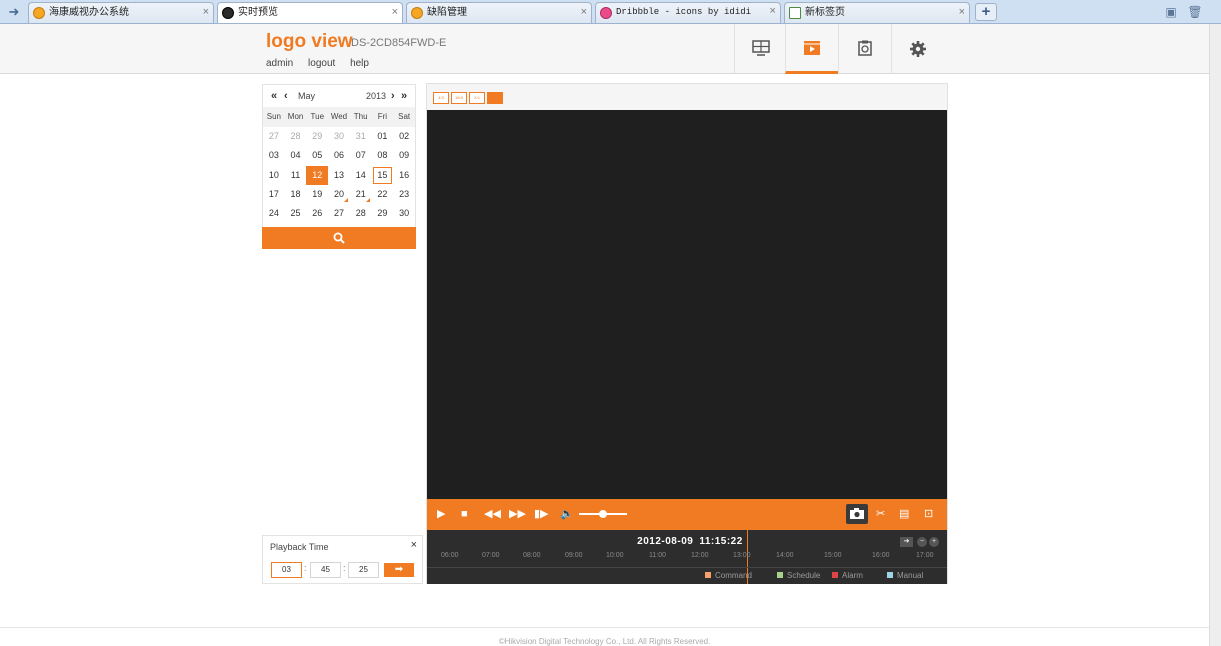 The image size is (1221, 646). What do you see at coordinates (307, 96) in the screenshot?
I see `calendar-month: May` at bounding box center [307, 96].